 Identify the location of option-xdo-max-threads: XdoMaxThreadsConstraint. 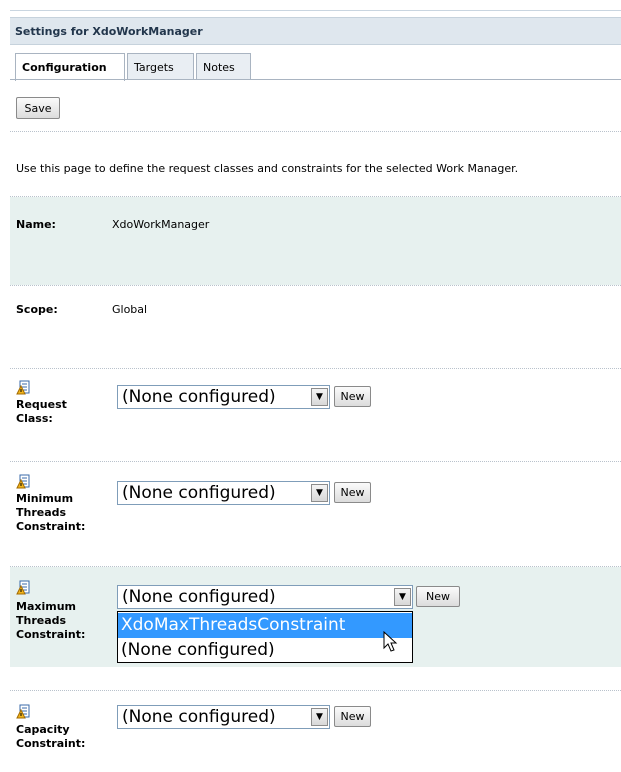
(265, 625).